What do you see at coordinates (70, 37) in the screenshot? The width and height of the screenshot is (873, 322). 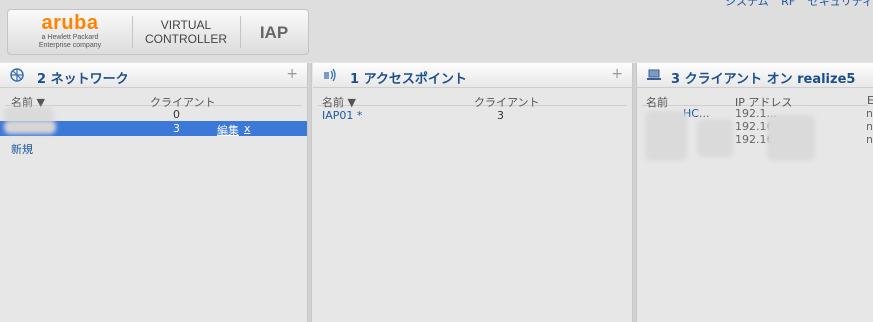 I see `brand-sub-line1: a Hewlett Packard` at bounding box center [70, 37].